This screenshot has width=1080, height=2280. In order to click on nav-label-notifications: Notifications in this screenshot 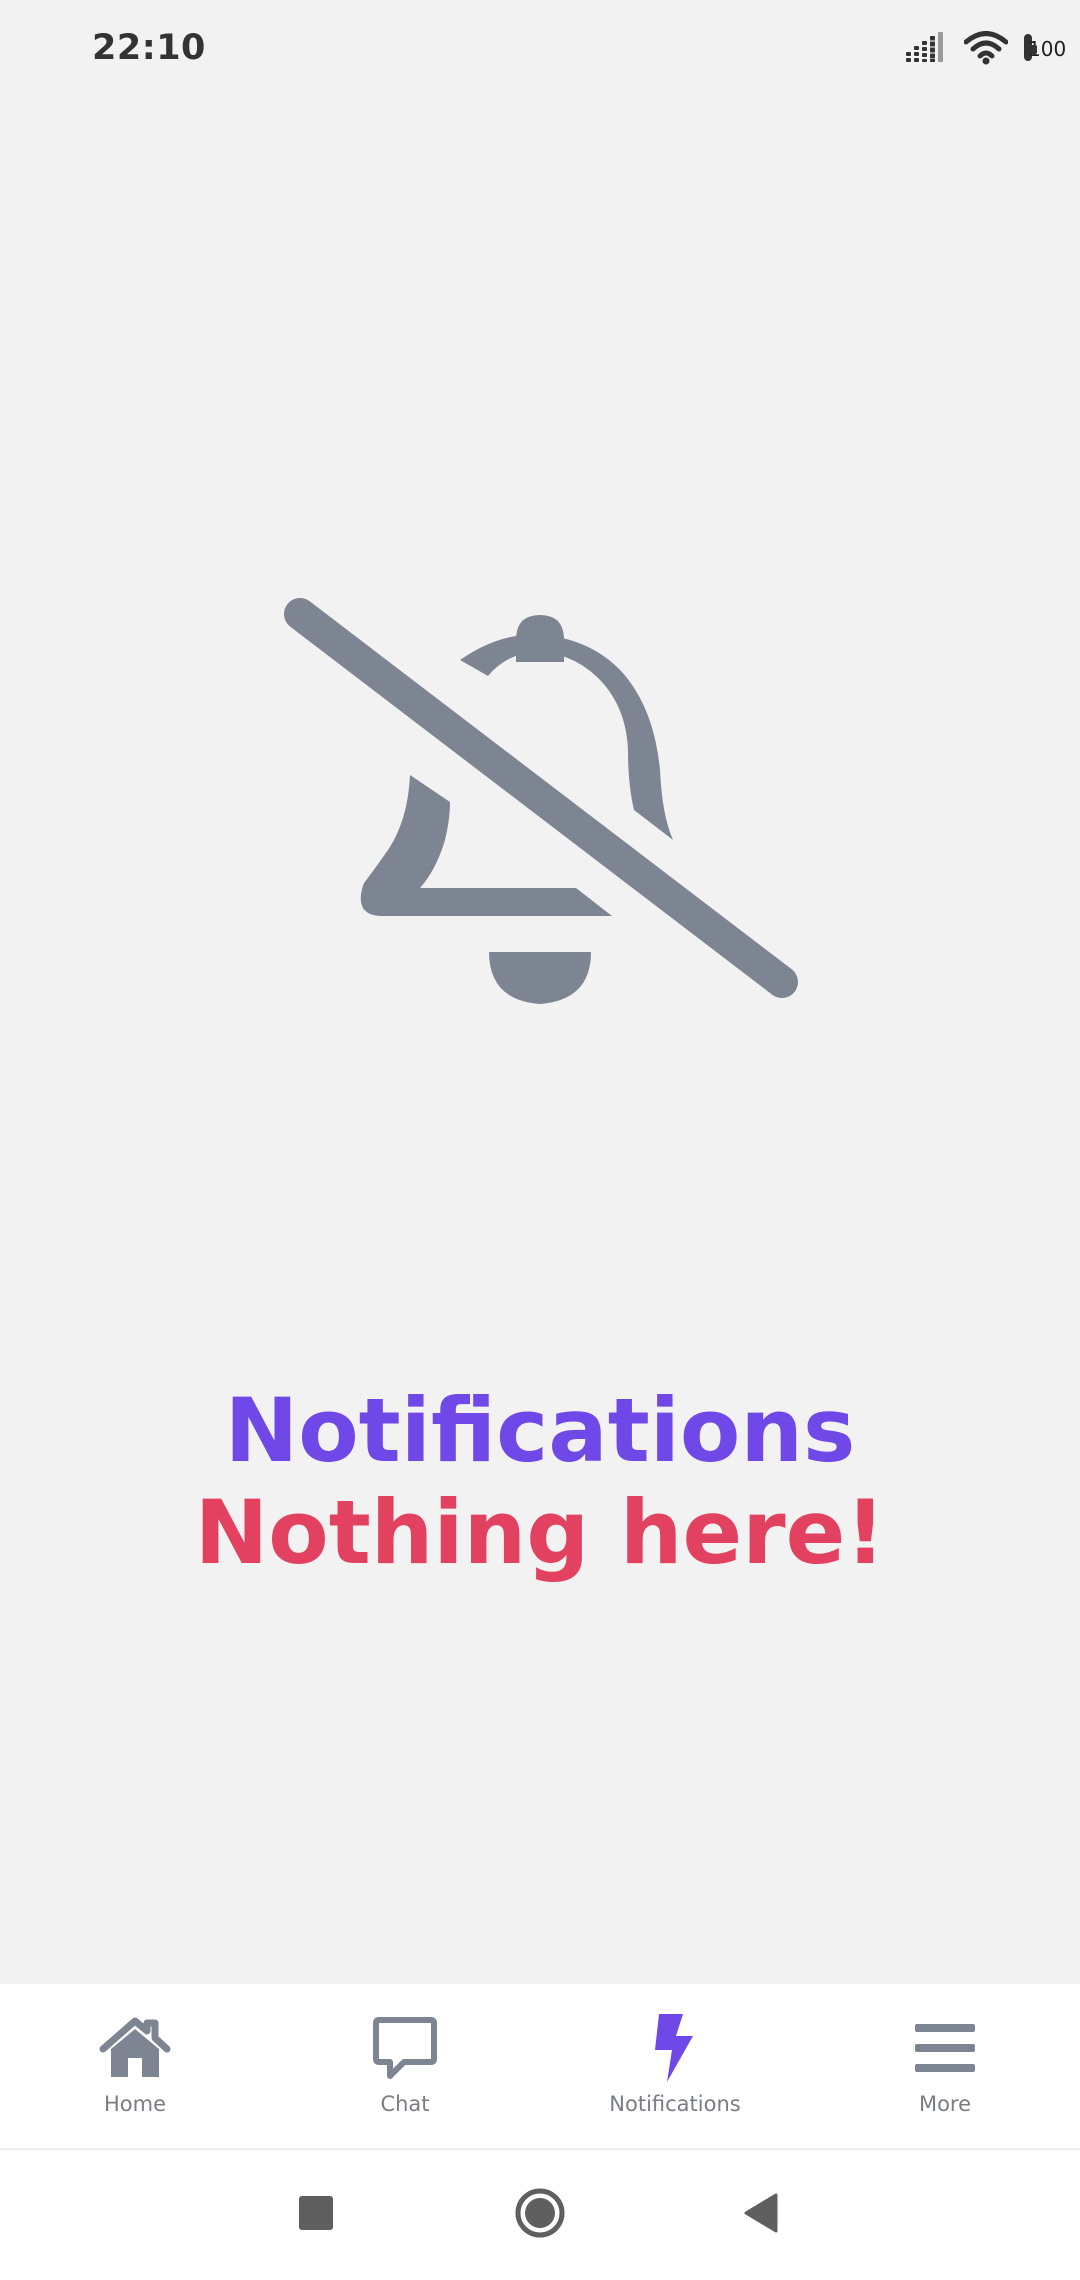, I will do `click(675, 2104)`.